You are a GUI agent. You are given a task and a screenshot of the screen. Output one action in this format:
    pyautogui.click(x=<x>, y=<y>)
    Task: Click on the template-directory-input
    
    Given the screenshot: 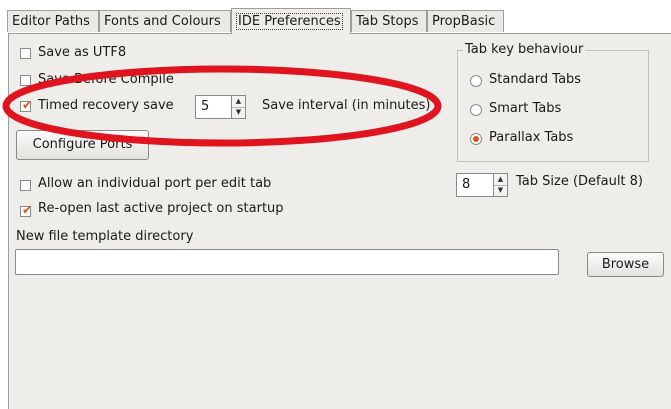 What is the action you would take?
    pyautogui.click(x=287, y=262)
    